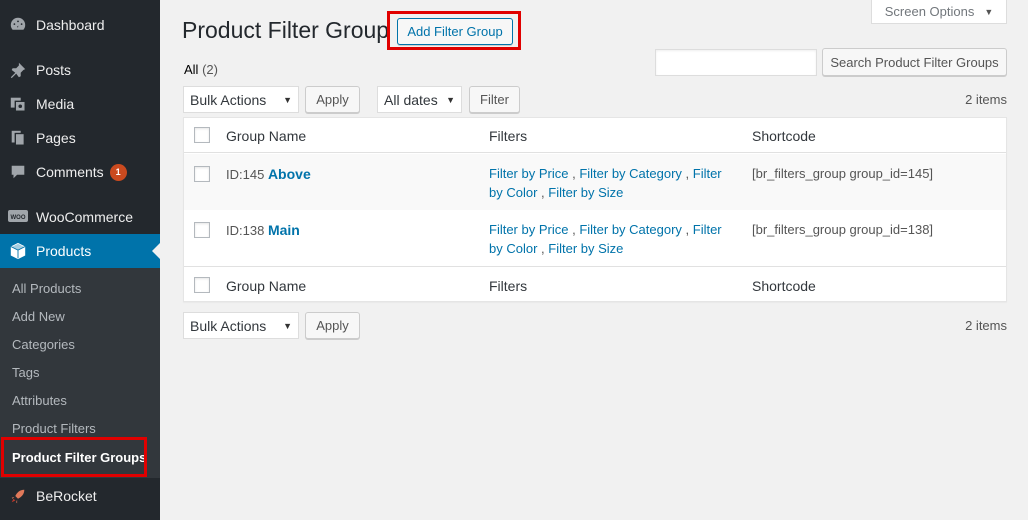  Describe the element at coordinates (843, 229) in the screenshot. I see `shortcode-cell: [br_filters_group group_id=138]` at that location.